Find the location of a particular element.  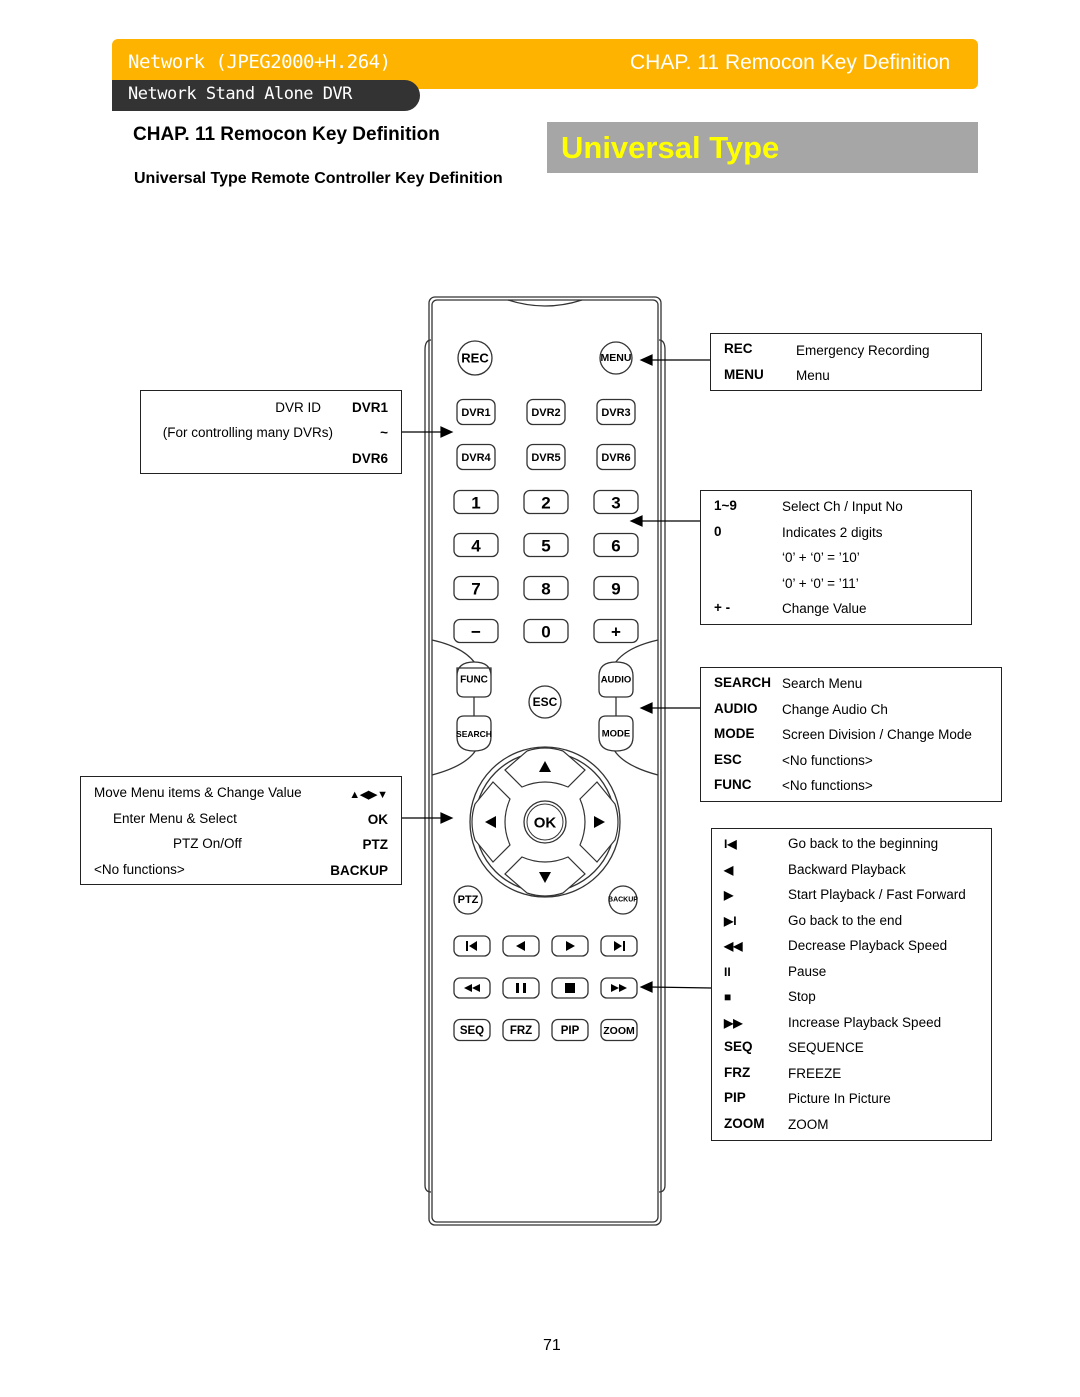

legend-key: ▲◀▶▼ is located at coordinates (368, 795).